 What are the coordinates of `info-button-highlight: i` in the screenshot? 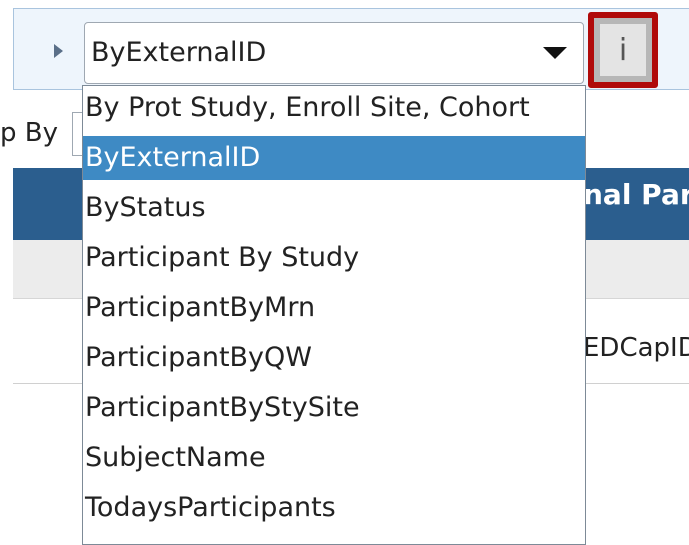 It's located at (623, 50).